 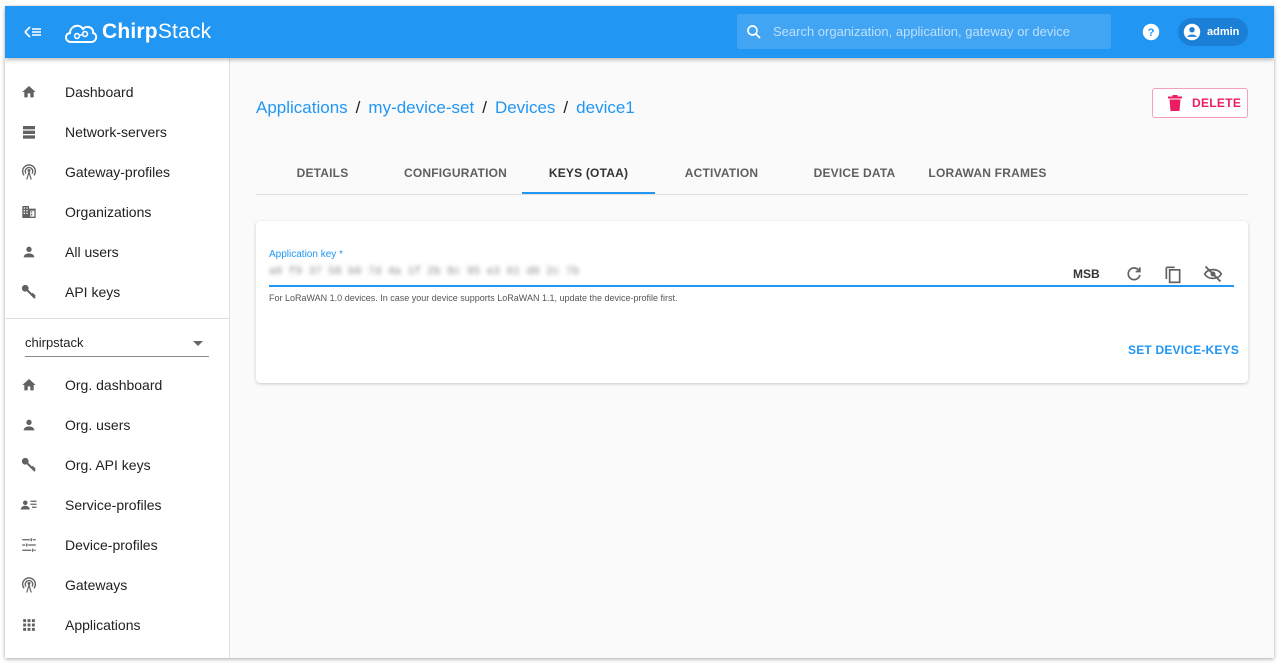 I want to click on organization-select-value: chirpstack, so click(x=54, y=342).